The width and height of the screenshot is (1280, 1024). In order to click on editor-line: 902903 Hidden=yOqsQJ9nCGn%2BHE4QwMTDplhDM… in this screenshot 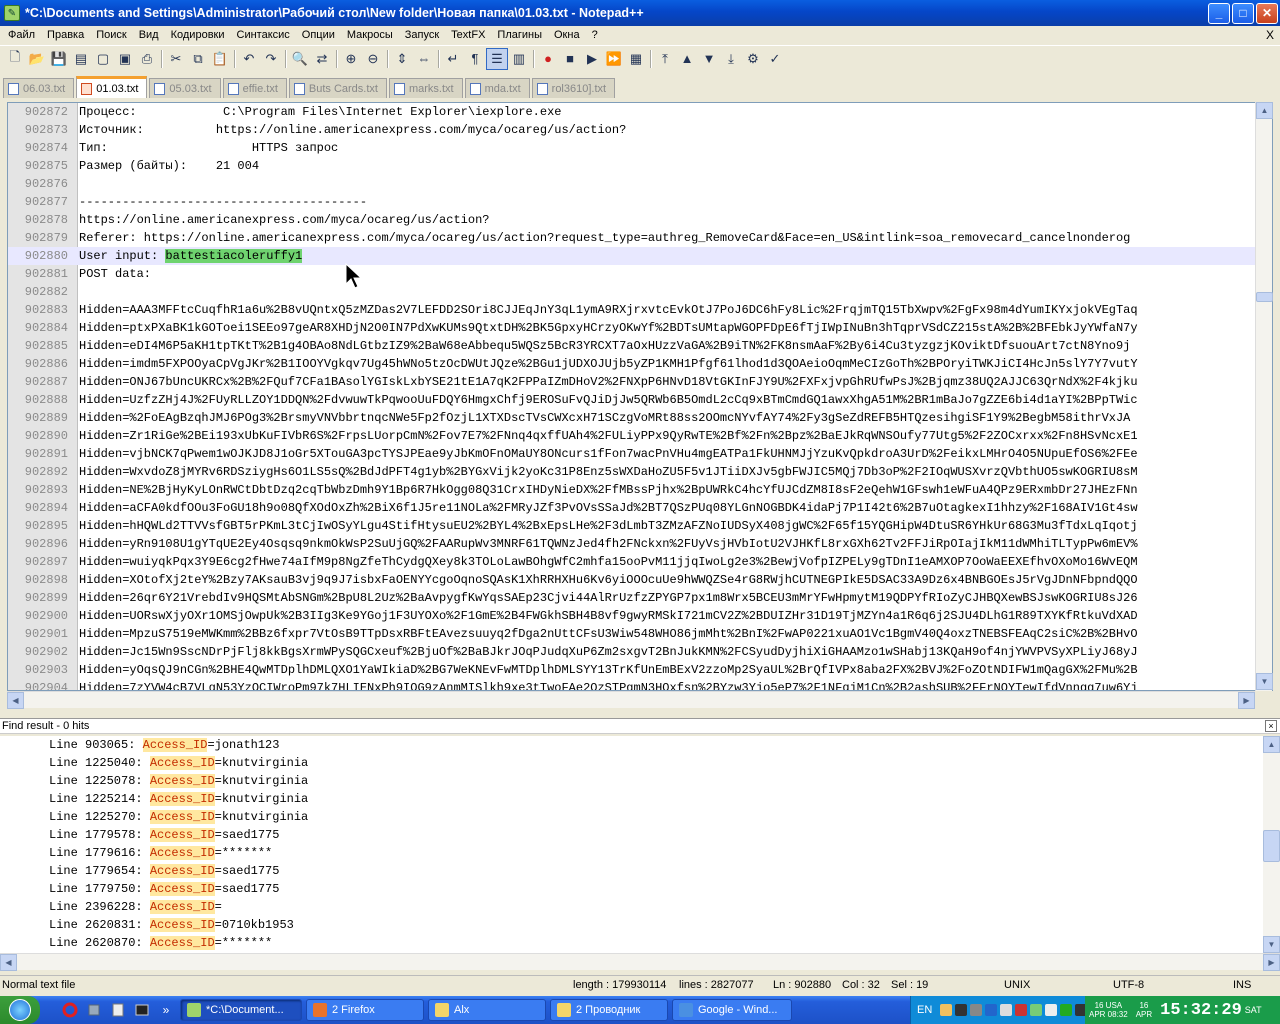, I will do `click(632, 670)`.